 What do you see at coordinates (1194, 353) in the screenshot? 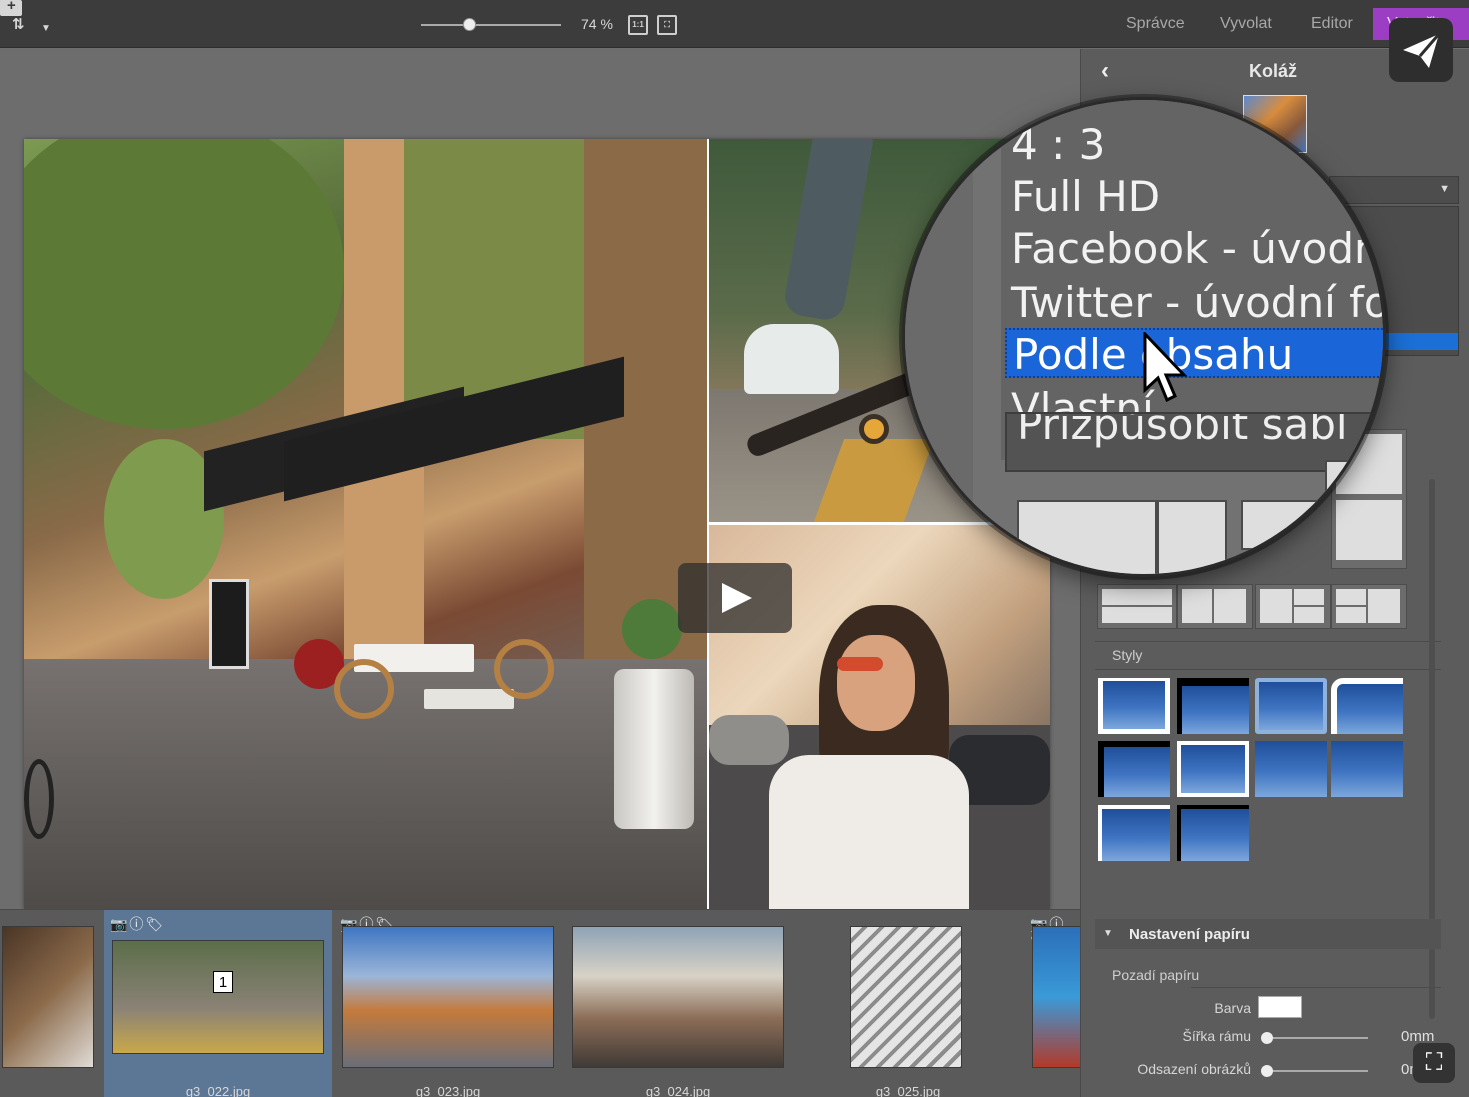
I see `size-option-by-content: Podle obsahu` at bounding box center [1194, 353].